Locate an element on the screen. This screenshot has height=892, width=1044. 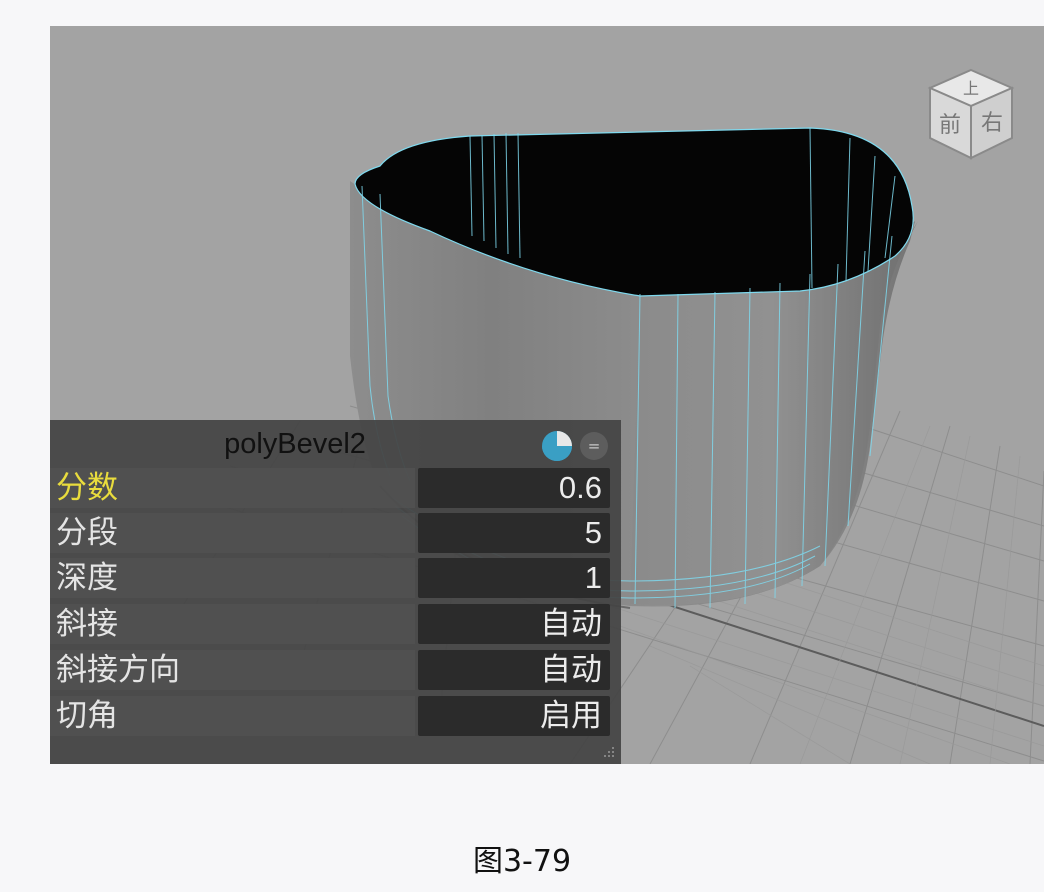
attr-row-chamfer: 切角 启用 is located at coordinates (335, 716).